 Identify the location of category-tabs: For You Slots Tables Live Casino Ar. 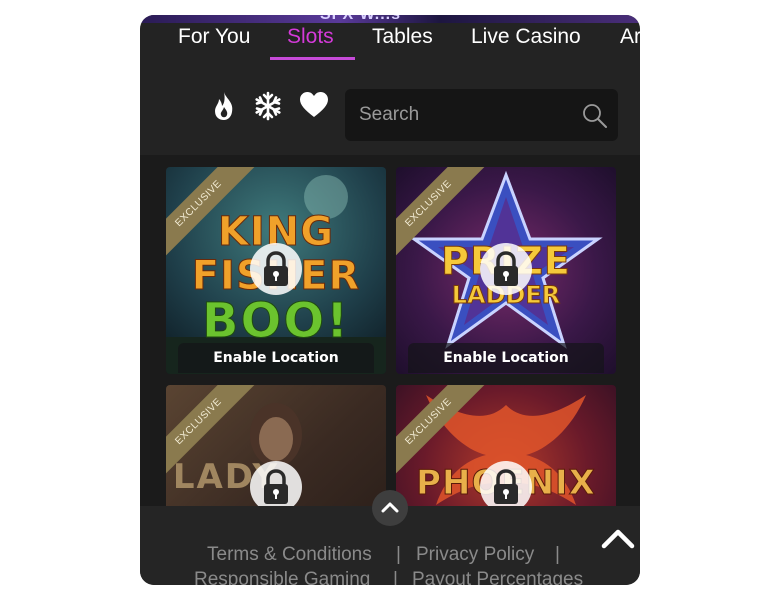
(390, 41).